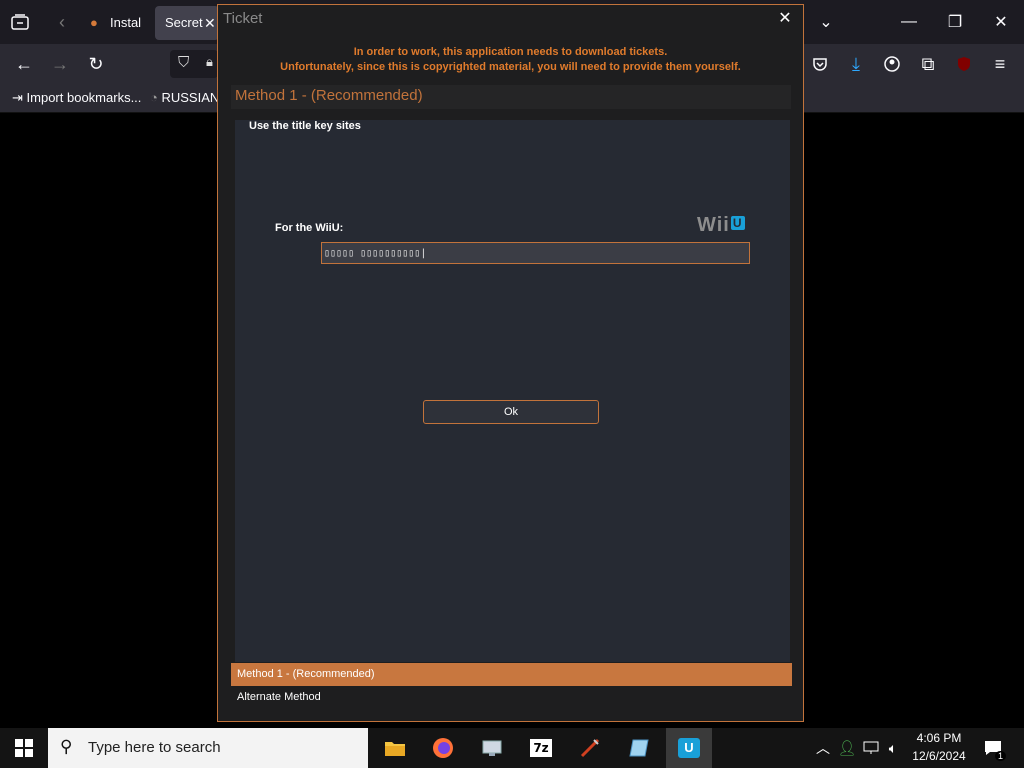 Image resolution: width=1024 pixels, height=768 pixels. Describe the element at coordinates (511, 674) in the screenshot. I see `tab-method-1: Method 1 - (Recommended)` at that location.